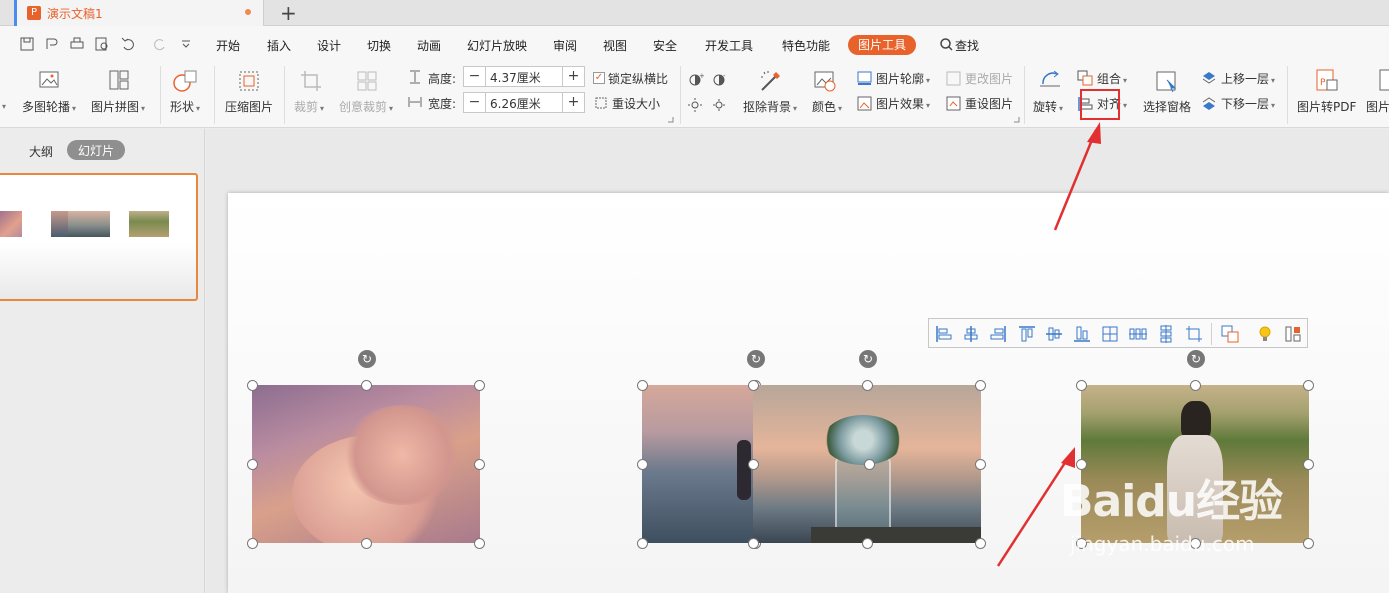 This screenshot has width=1389, height=593. What do you see at coordinates (1166, 334) in the screenshot?
I see `distribute-vertical-icon` at bounding box center [1166, 334].